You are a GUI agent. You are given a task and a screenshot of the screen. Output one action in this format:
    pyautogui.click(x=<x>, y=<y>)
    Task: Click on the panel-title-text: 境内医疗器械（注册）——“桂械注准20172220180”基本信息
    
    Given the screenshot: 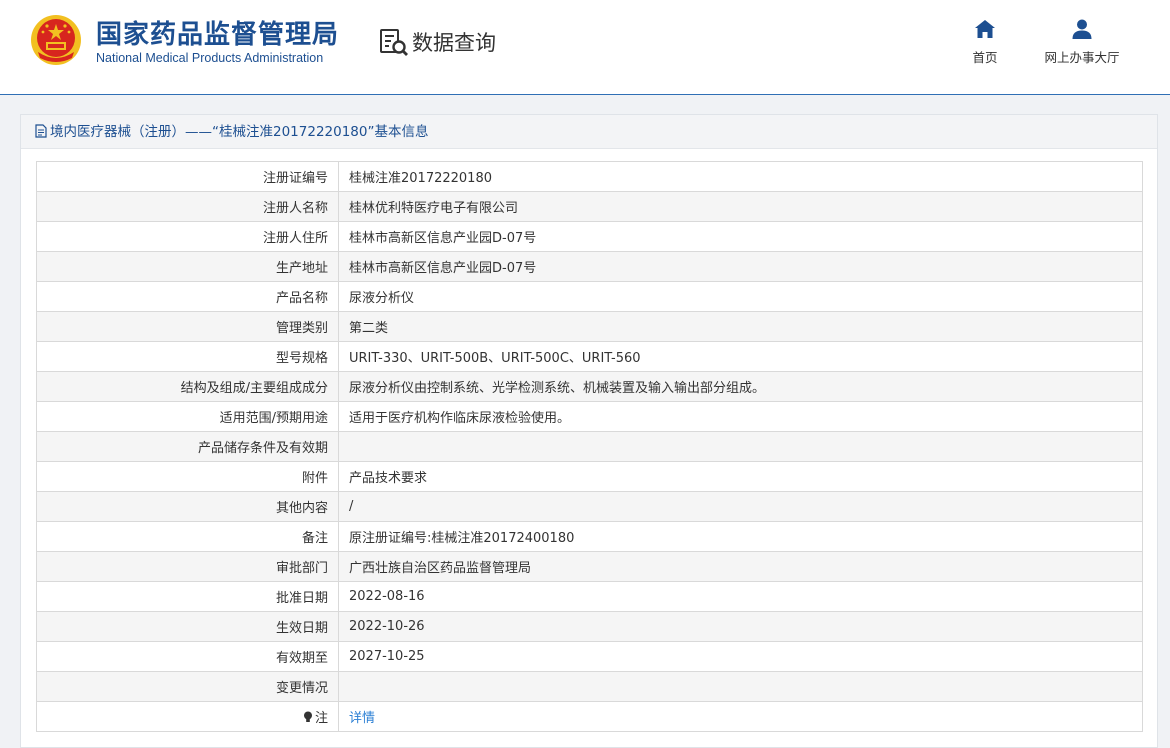 What is the action you would take?
    pyautogui.click(x=239, y=132)
    